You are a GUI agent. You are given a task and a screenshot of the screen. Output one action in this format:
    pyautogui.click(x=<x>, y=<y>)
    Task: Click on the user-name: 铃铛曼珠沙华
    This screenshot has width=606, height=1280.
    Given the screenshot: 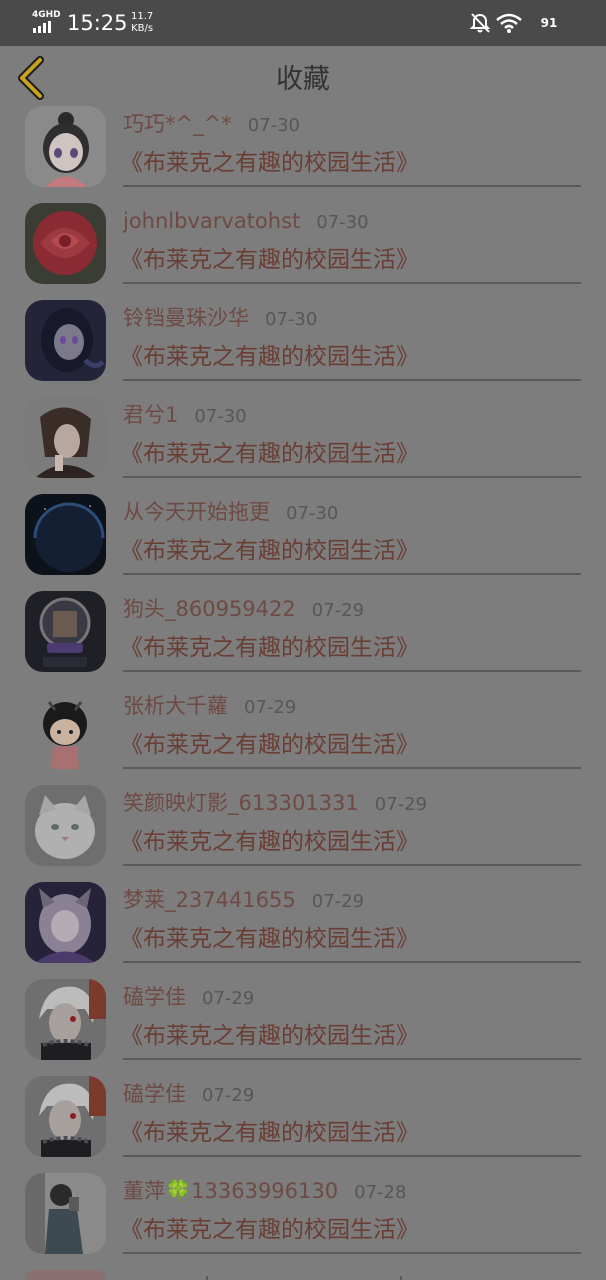 What is the action you would take?
    pyautogui.click(x=186, y=318)
    